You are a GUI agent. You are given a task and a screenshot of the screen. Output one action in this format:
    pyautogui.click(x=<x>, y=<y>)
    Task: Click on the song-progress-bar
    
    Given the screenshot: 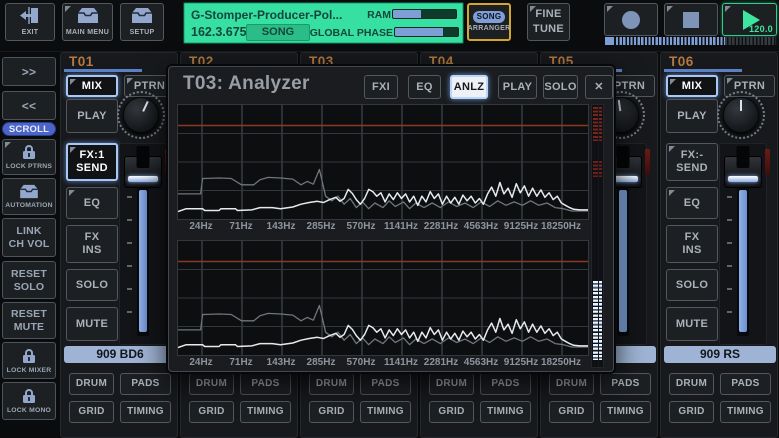 What is the action you would take?
    pyautogui.click(x=691, y=41)
    